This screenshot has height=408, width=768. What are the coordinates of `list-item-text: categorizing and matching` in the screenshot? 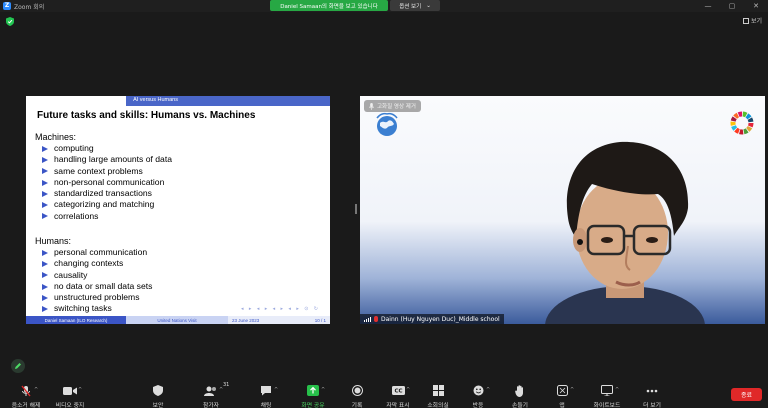 It's located at (104, 204).